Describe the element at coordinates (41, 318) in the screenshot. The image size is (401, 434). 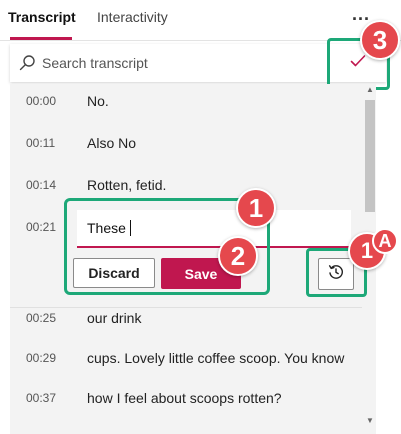
I see `timestamp: 00:25` at that location.